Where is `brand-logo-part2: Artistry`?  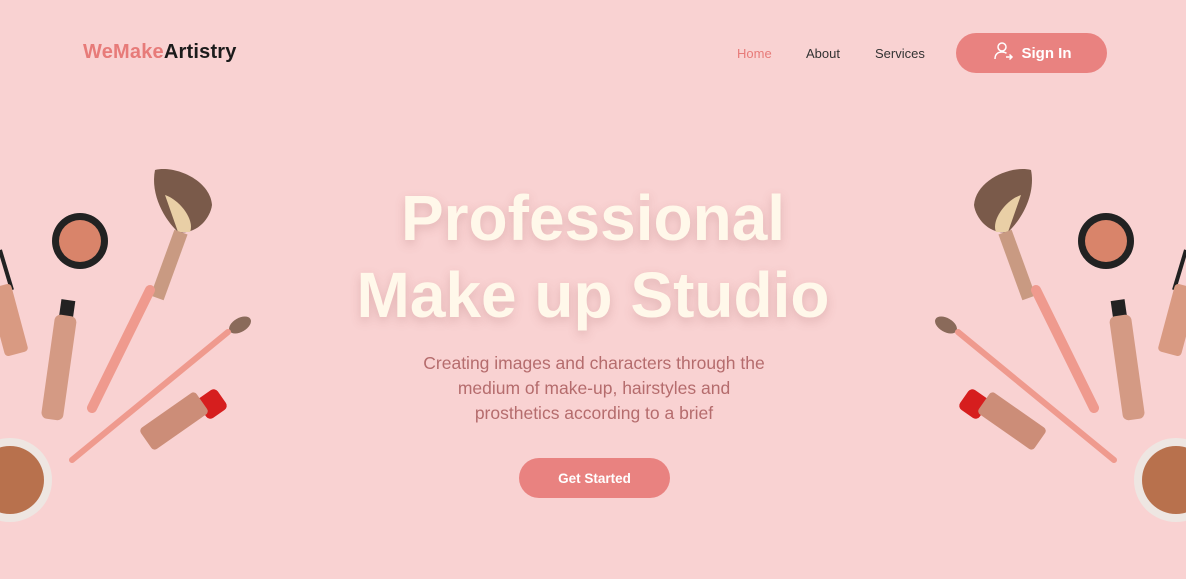 brand-logo-part2: Artistry is located at coordinates (200, 52).